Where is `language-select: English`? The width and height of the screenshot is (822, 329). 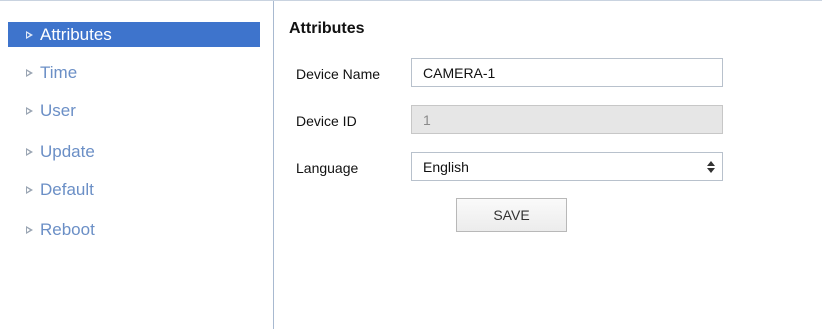
language-select: English is located at coordinates (567, 166).